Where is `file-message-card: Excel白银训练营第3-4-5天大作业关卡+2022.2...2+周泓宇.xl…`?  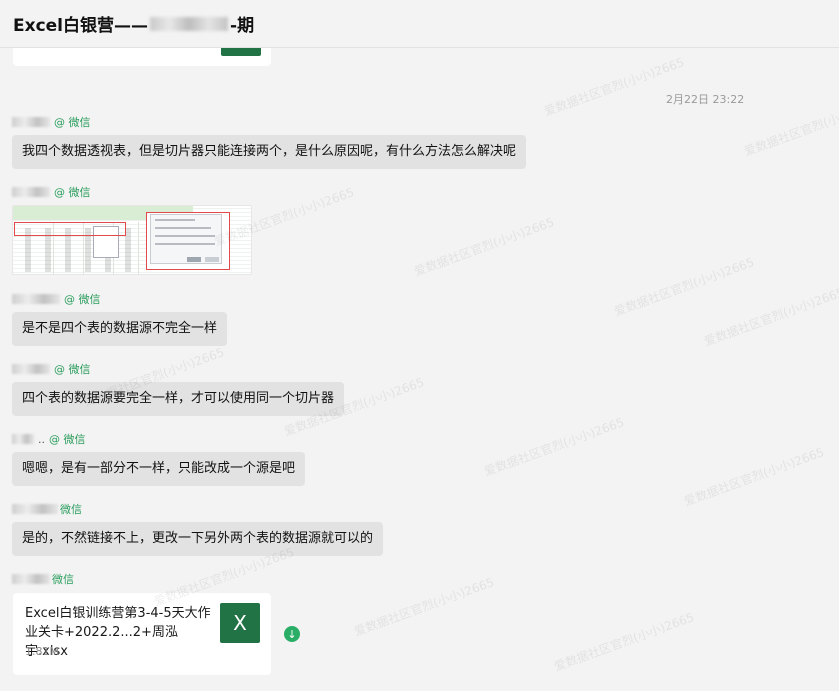
file-message-card: Excel白银训练营第3-4-5天大作业关卡+2022.2...2+周泓宇.xl… is located at coordinates (142, 634).